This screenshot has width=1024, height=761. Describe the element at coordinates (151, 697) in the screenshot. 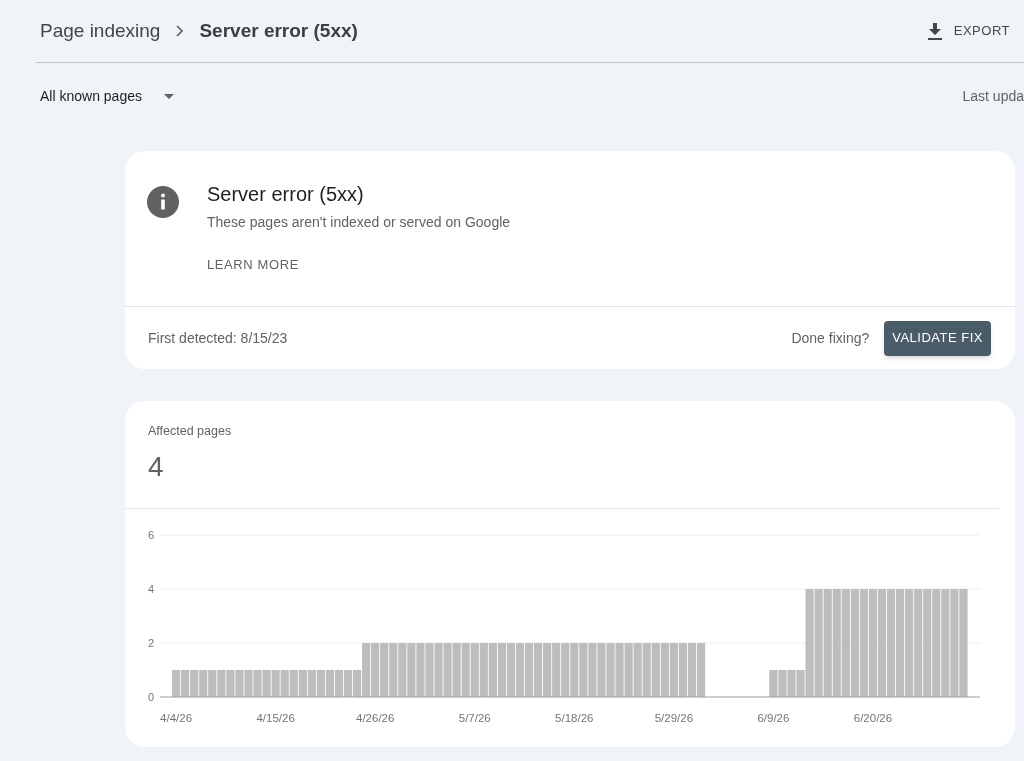

I see `y-axis-label: 0` at that location.